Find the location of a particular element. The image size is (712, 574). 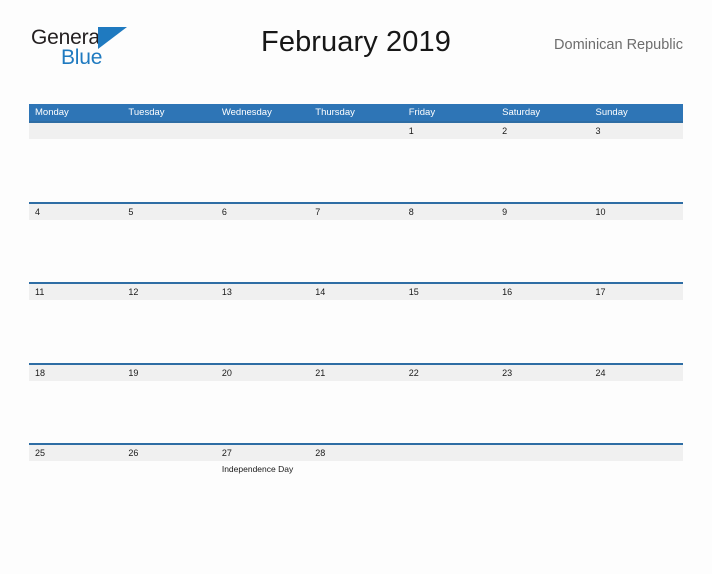

day-number: 5 is located at coordinates (131, 211).